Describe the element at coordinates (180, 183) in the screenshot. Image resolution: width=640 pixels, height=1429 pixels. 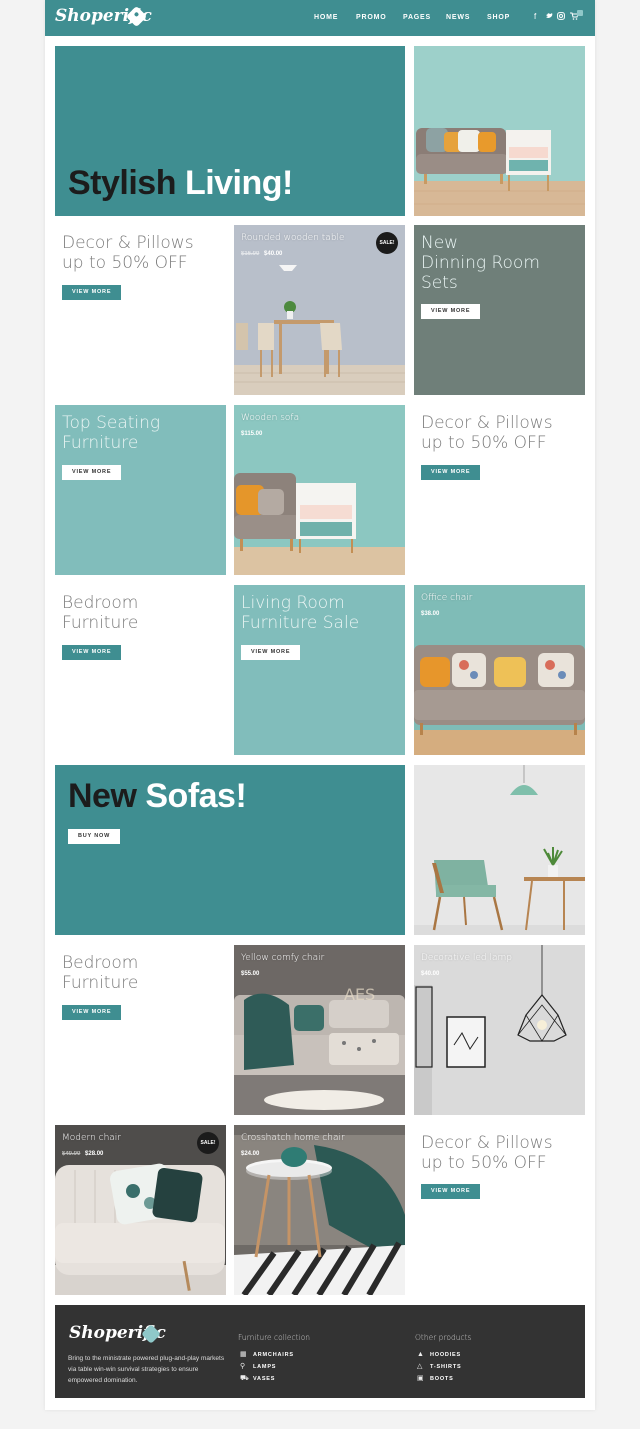
I see `hero-title: Stylish Living!` at that location.